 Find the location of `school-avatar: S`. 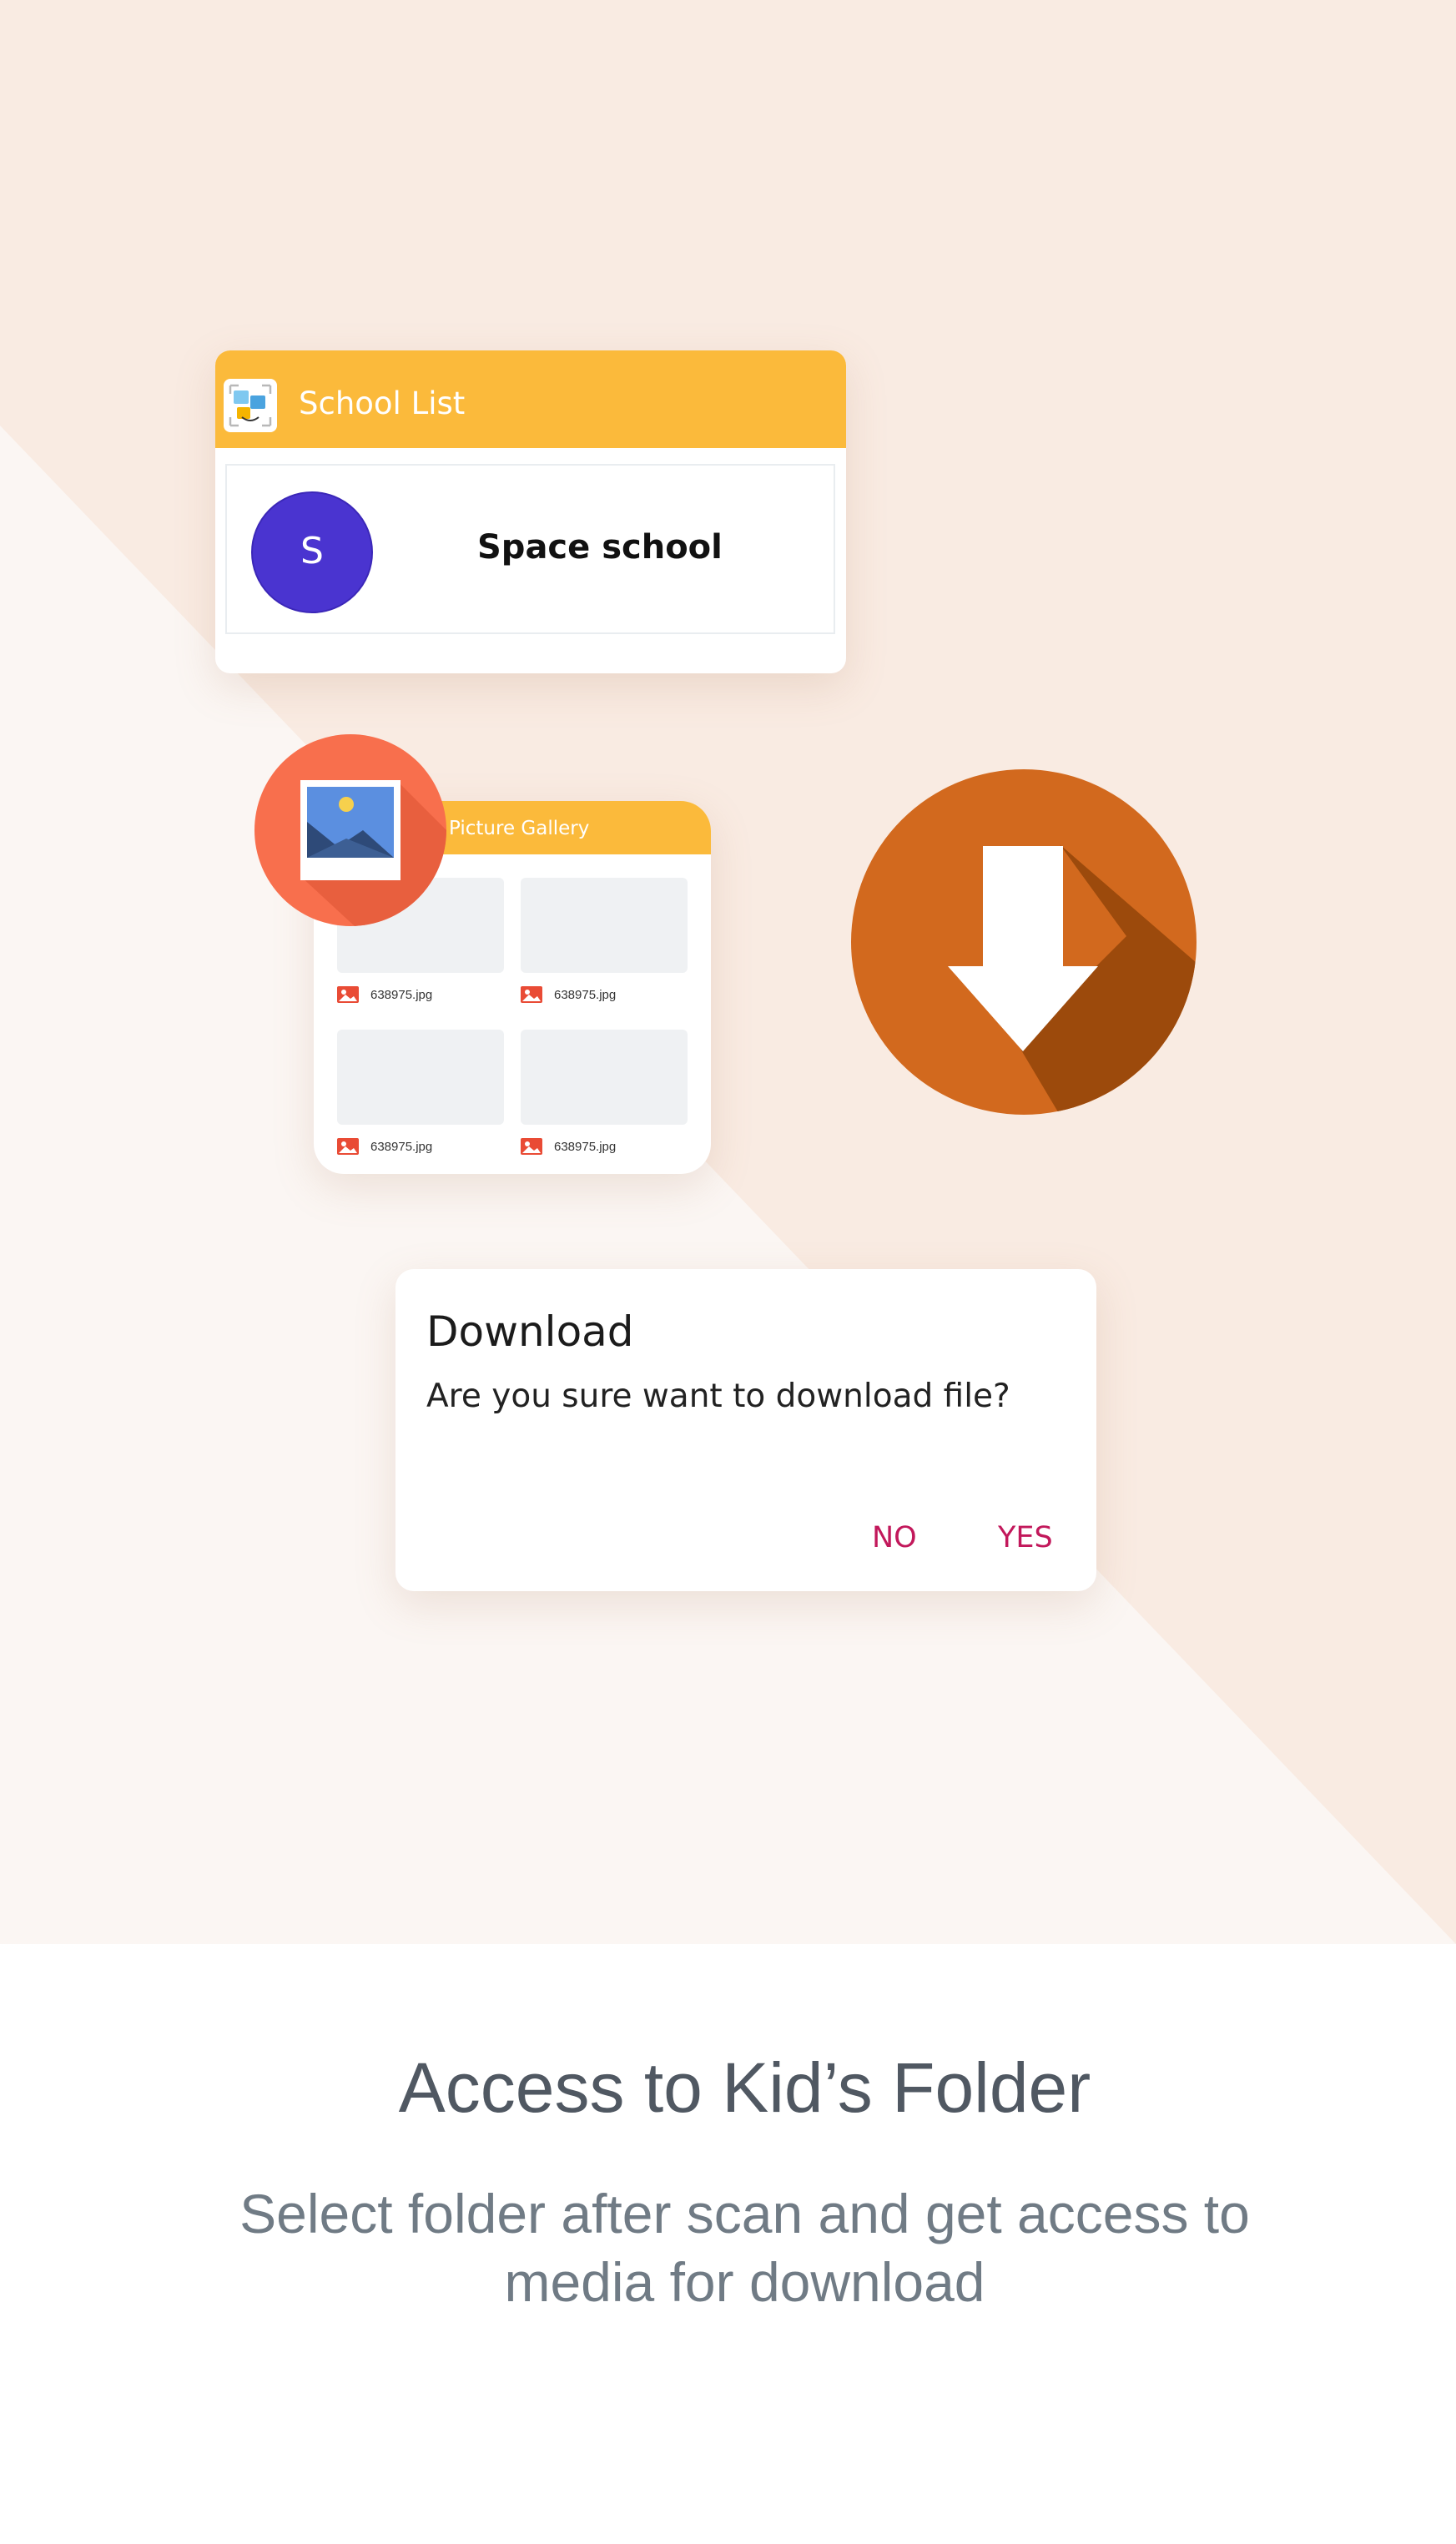

school-avatar: S is located at coordinates (312, 552).